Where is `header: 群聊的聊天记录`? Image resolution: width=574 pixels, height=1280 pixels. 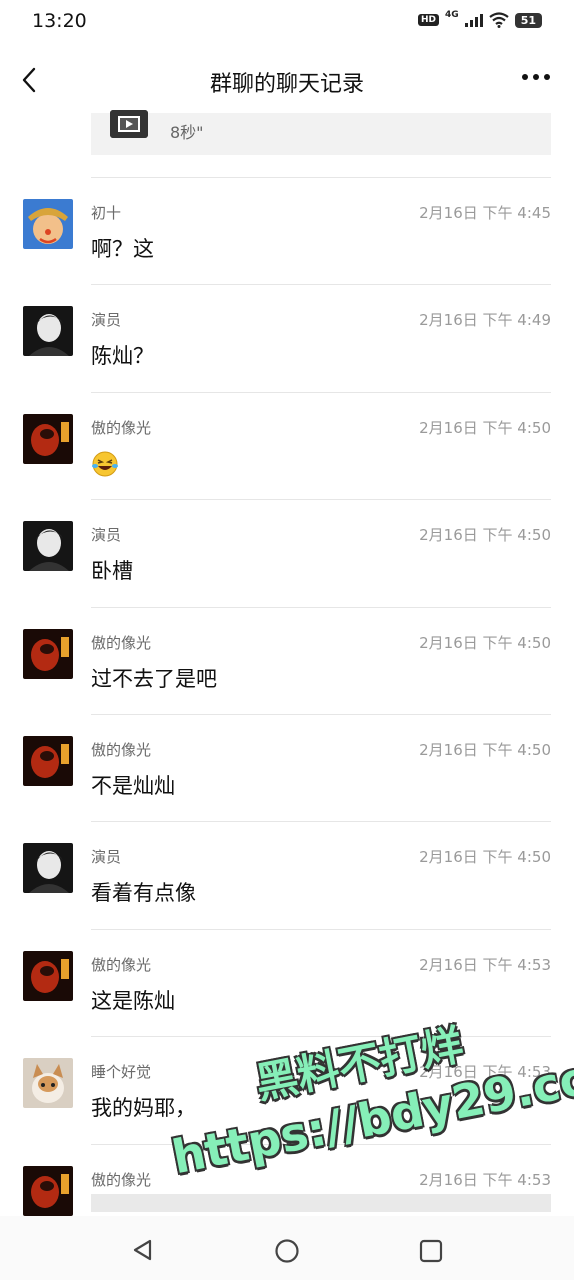
header: 群聊的聊天记录 is located at coordinates (287, 80).